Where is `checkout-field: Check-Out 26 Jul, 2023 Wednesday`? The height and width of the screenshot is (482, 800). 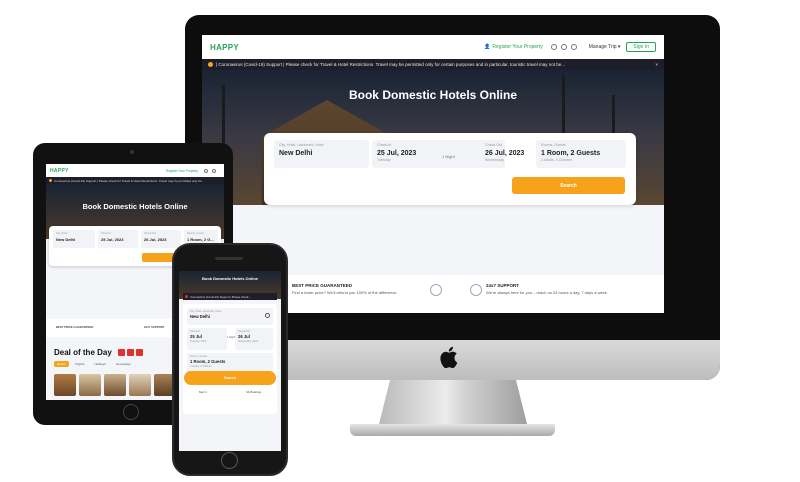 checkout-field: Check-Out 26 Jul, 2023 Wednesday is located at coordinates (507, 154).